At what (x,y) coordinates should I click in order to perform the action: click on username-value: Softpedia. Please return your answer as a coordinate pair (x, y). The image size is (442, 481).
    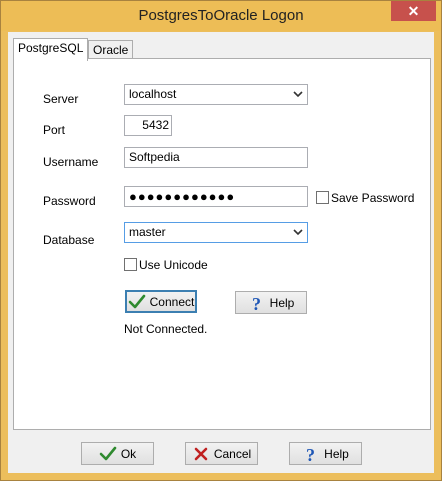
    Looking at the image, I should click on (154, 157).